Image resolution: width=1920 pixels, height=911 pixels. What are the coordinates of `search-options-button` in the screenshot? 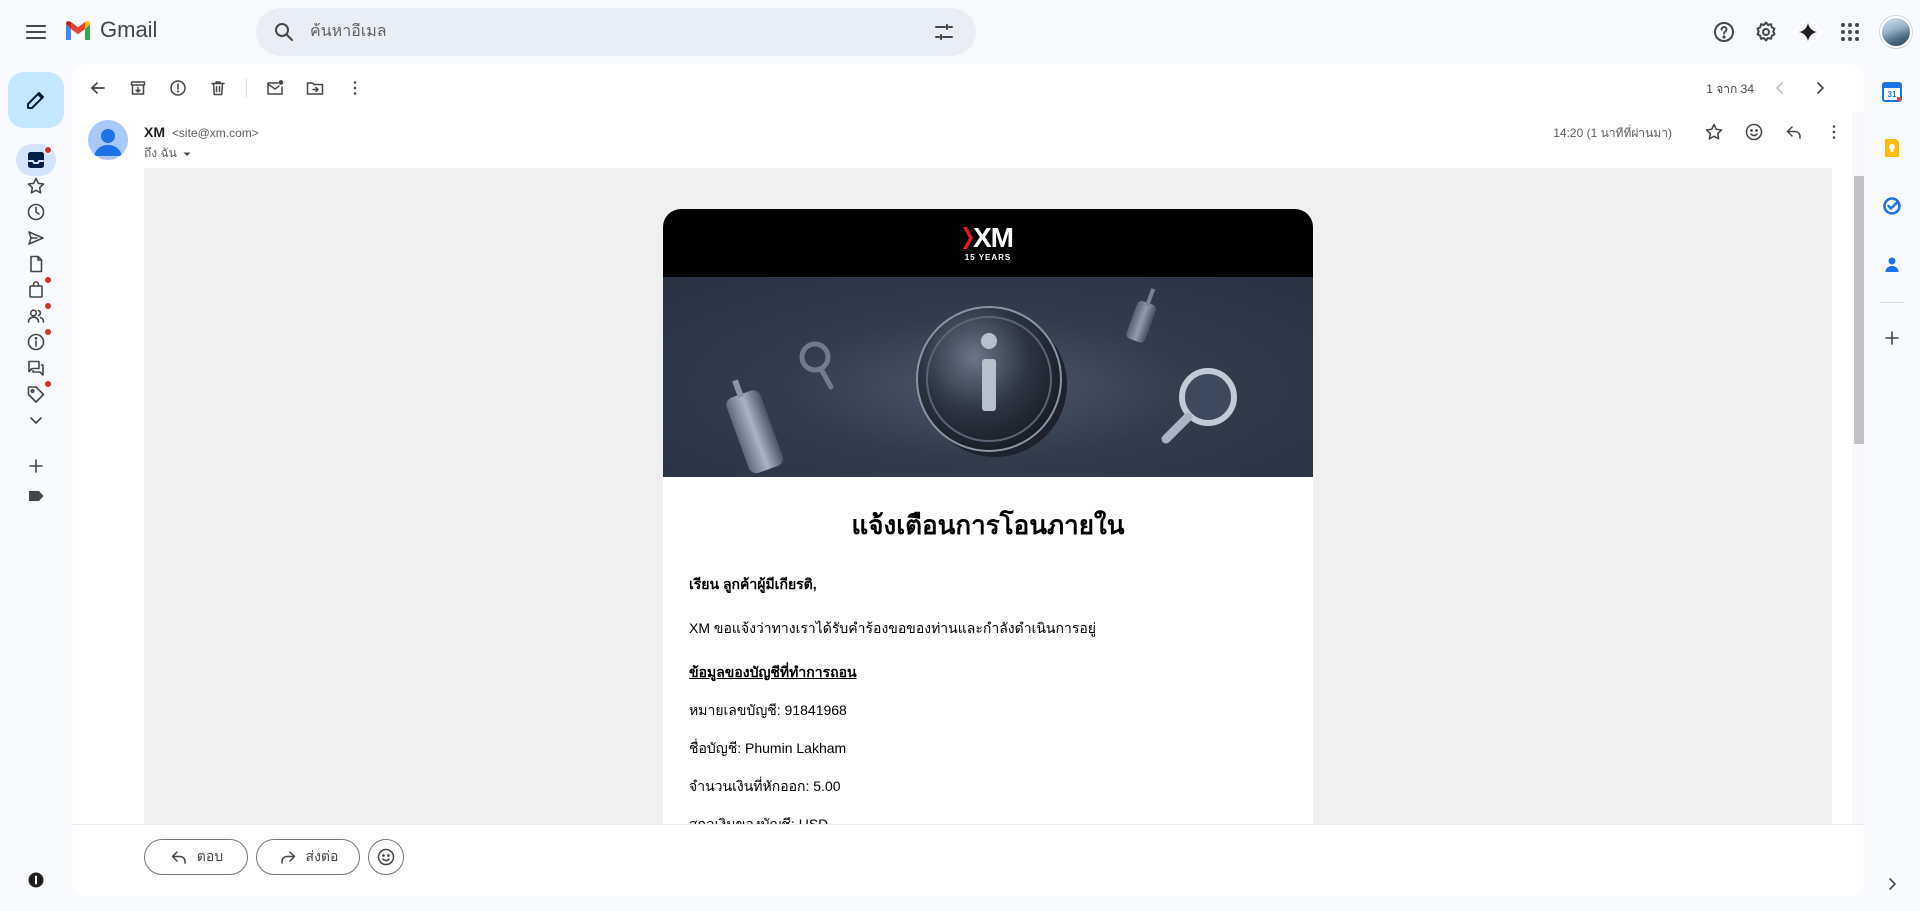 It's located at (944, 32).